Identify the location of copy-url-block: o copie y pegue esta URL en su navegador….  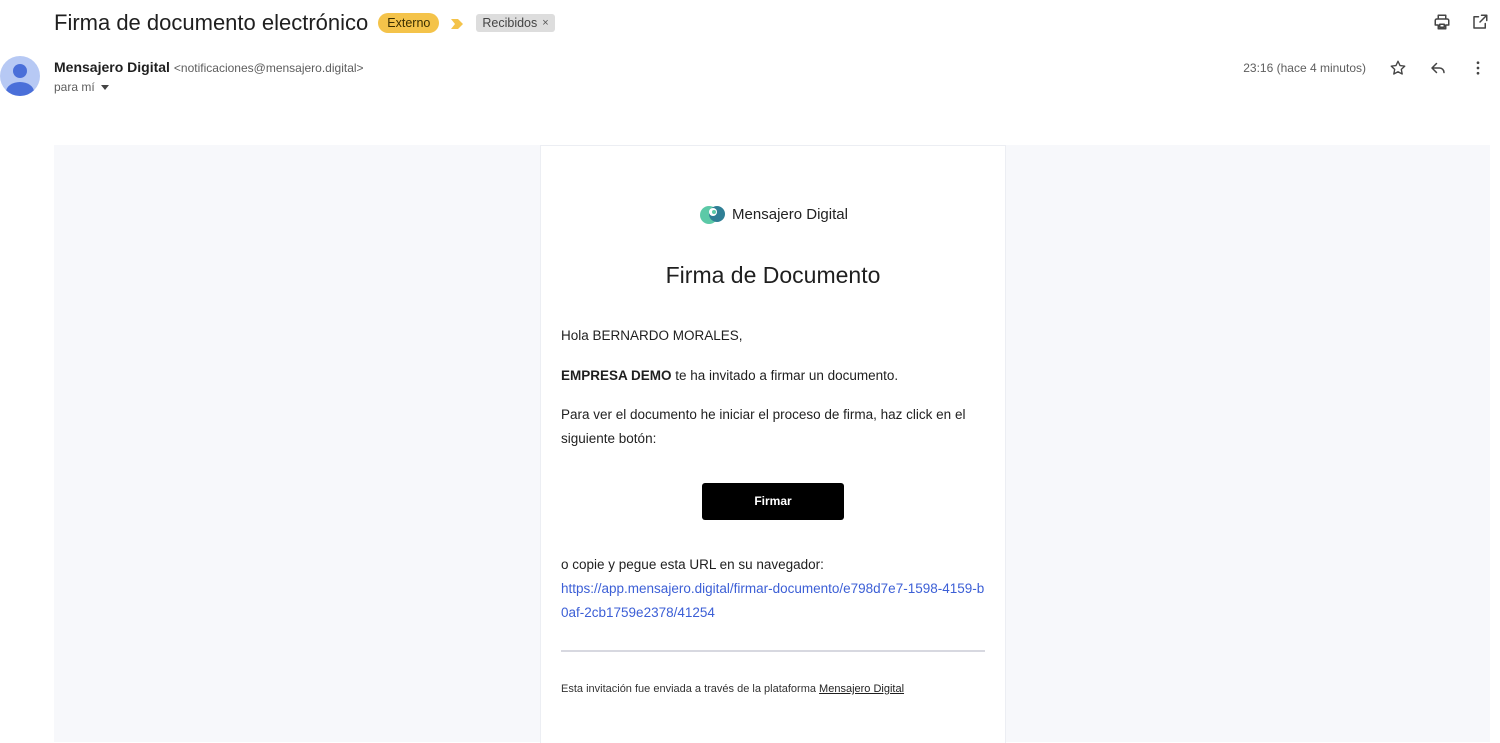
(773, 589).